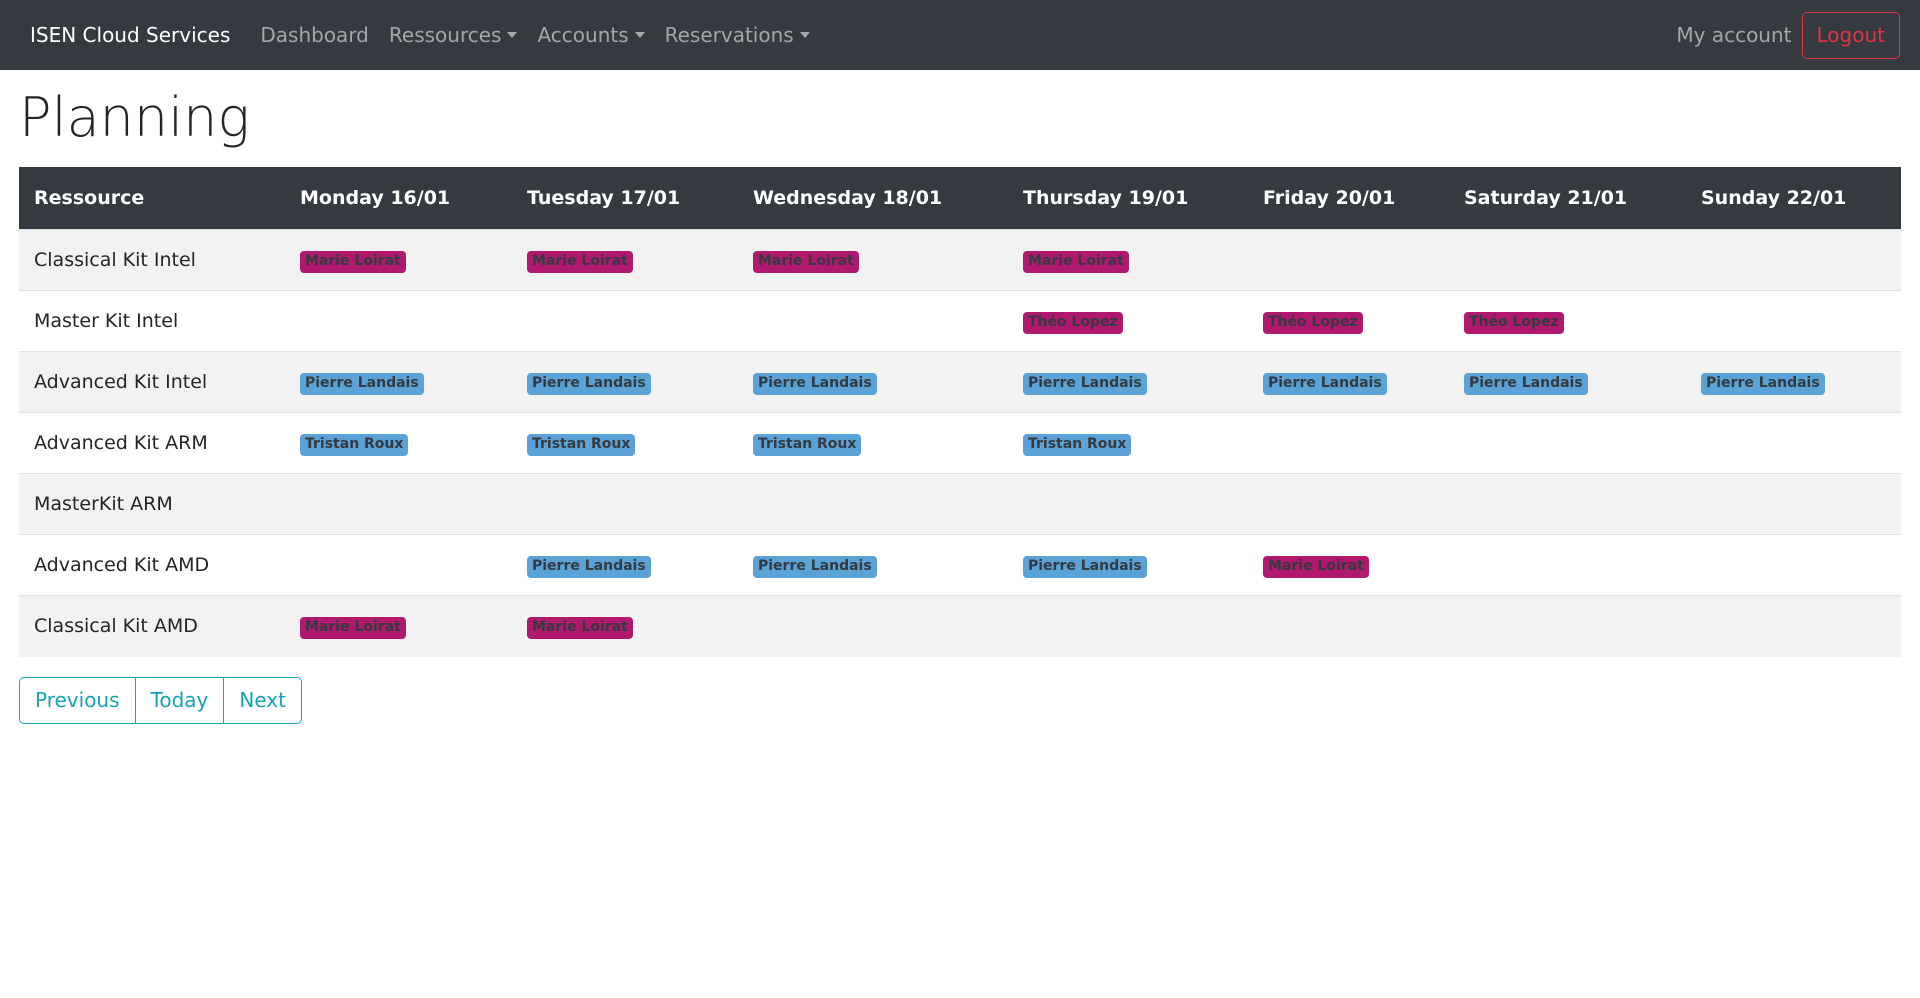 The width and height of the screenshot is (1920, 998). Describe the element at coordinates (152, 443) in the screenshot. I see `resource-name-cell: Advanced Kit ARM` at that location.